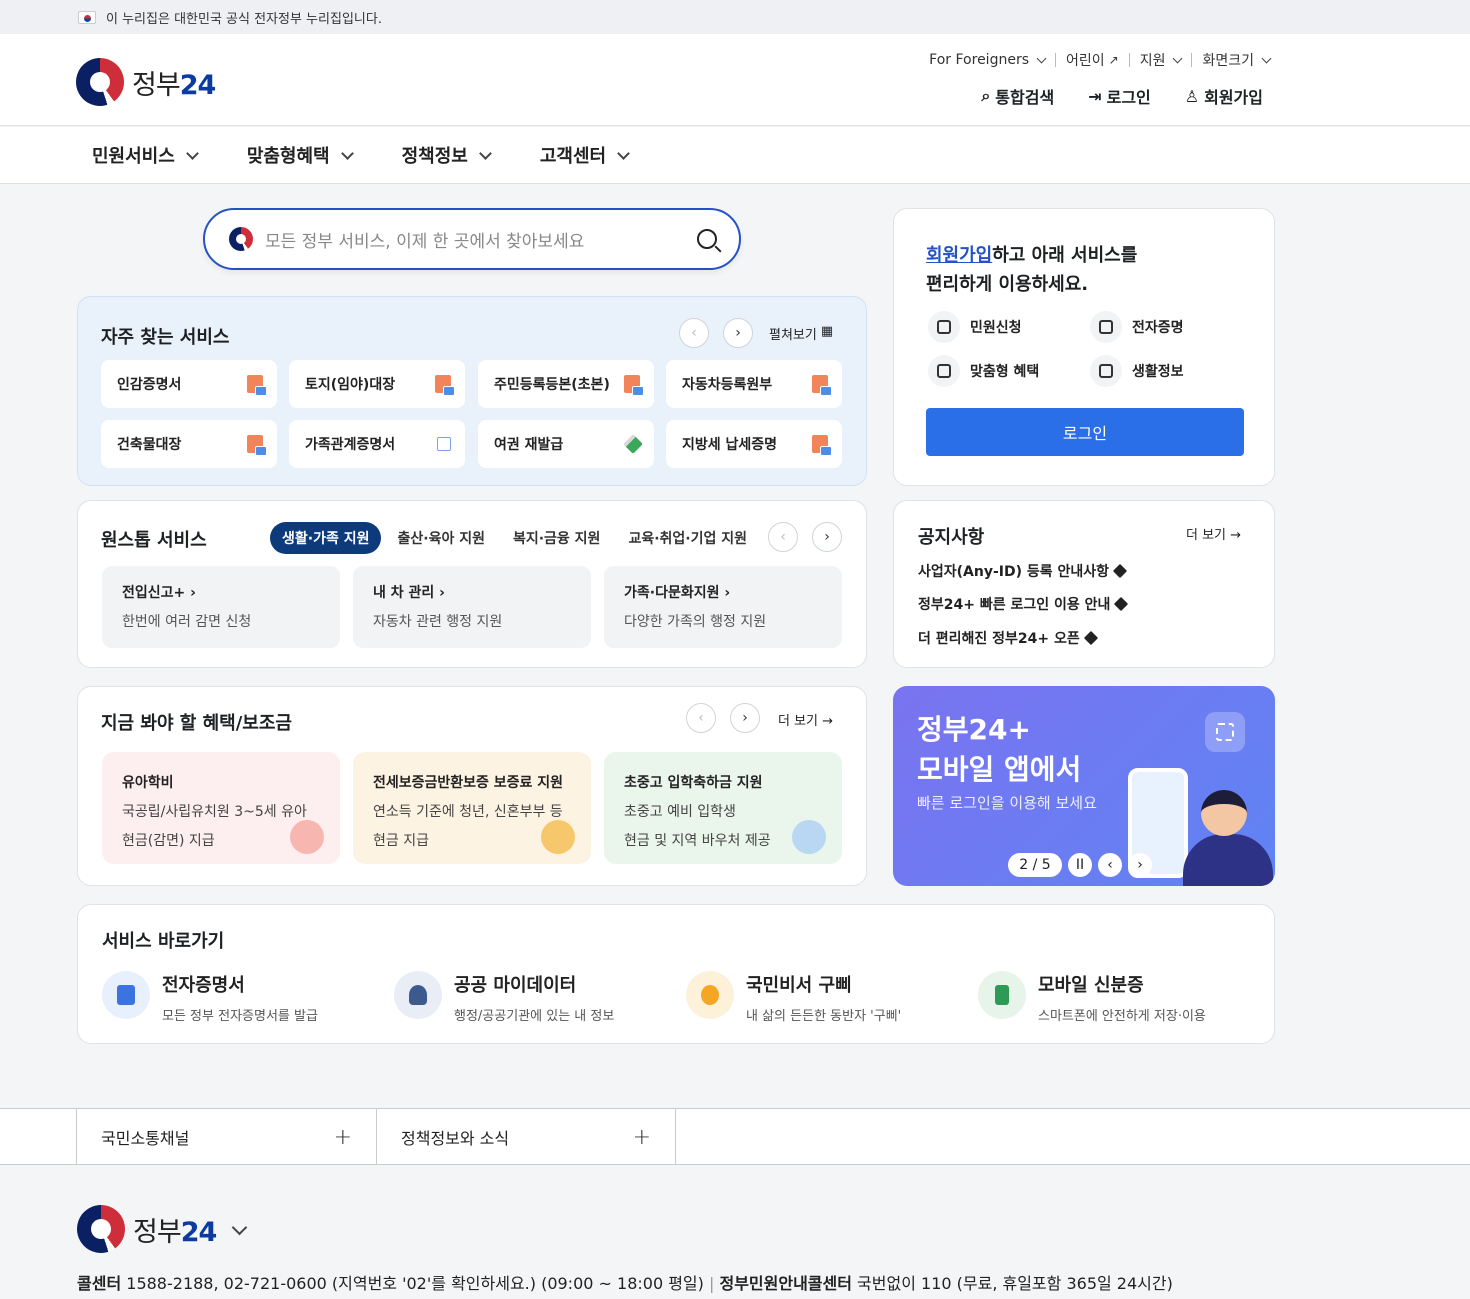 The width and height of the screenshot is (1470, 1299). Describe the element at coordinates (1008, 638) in the screenshot. I see `notice-item: 더 편리해진 정부24+ 오픈` at that location.